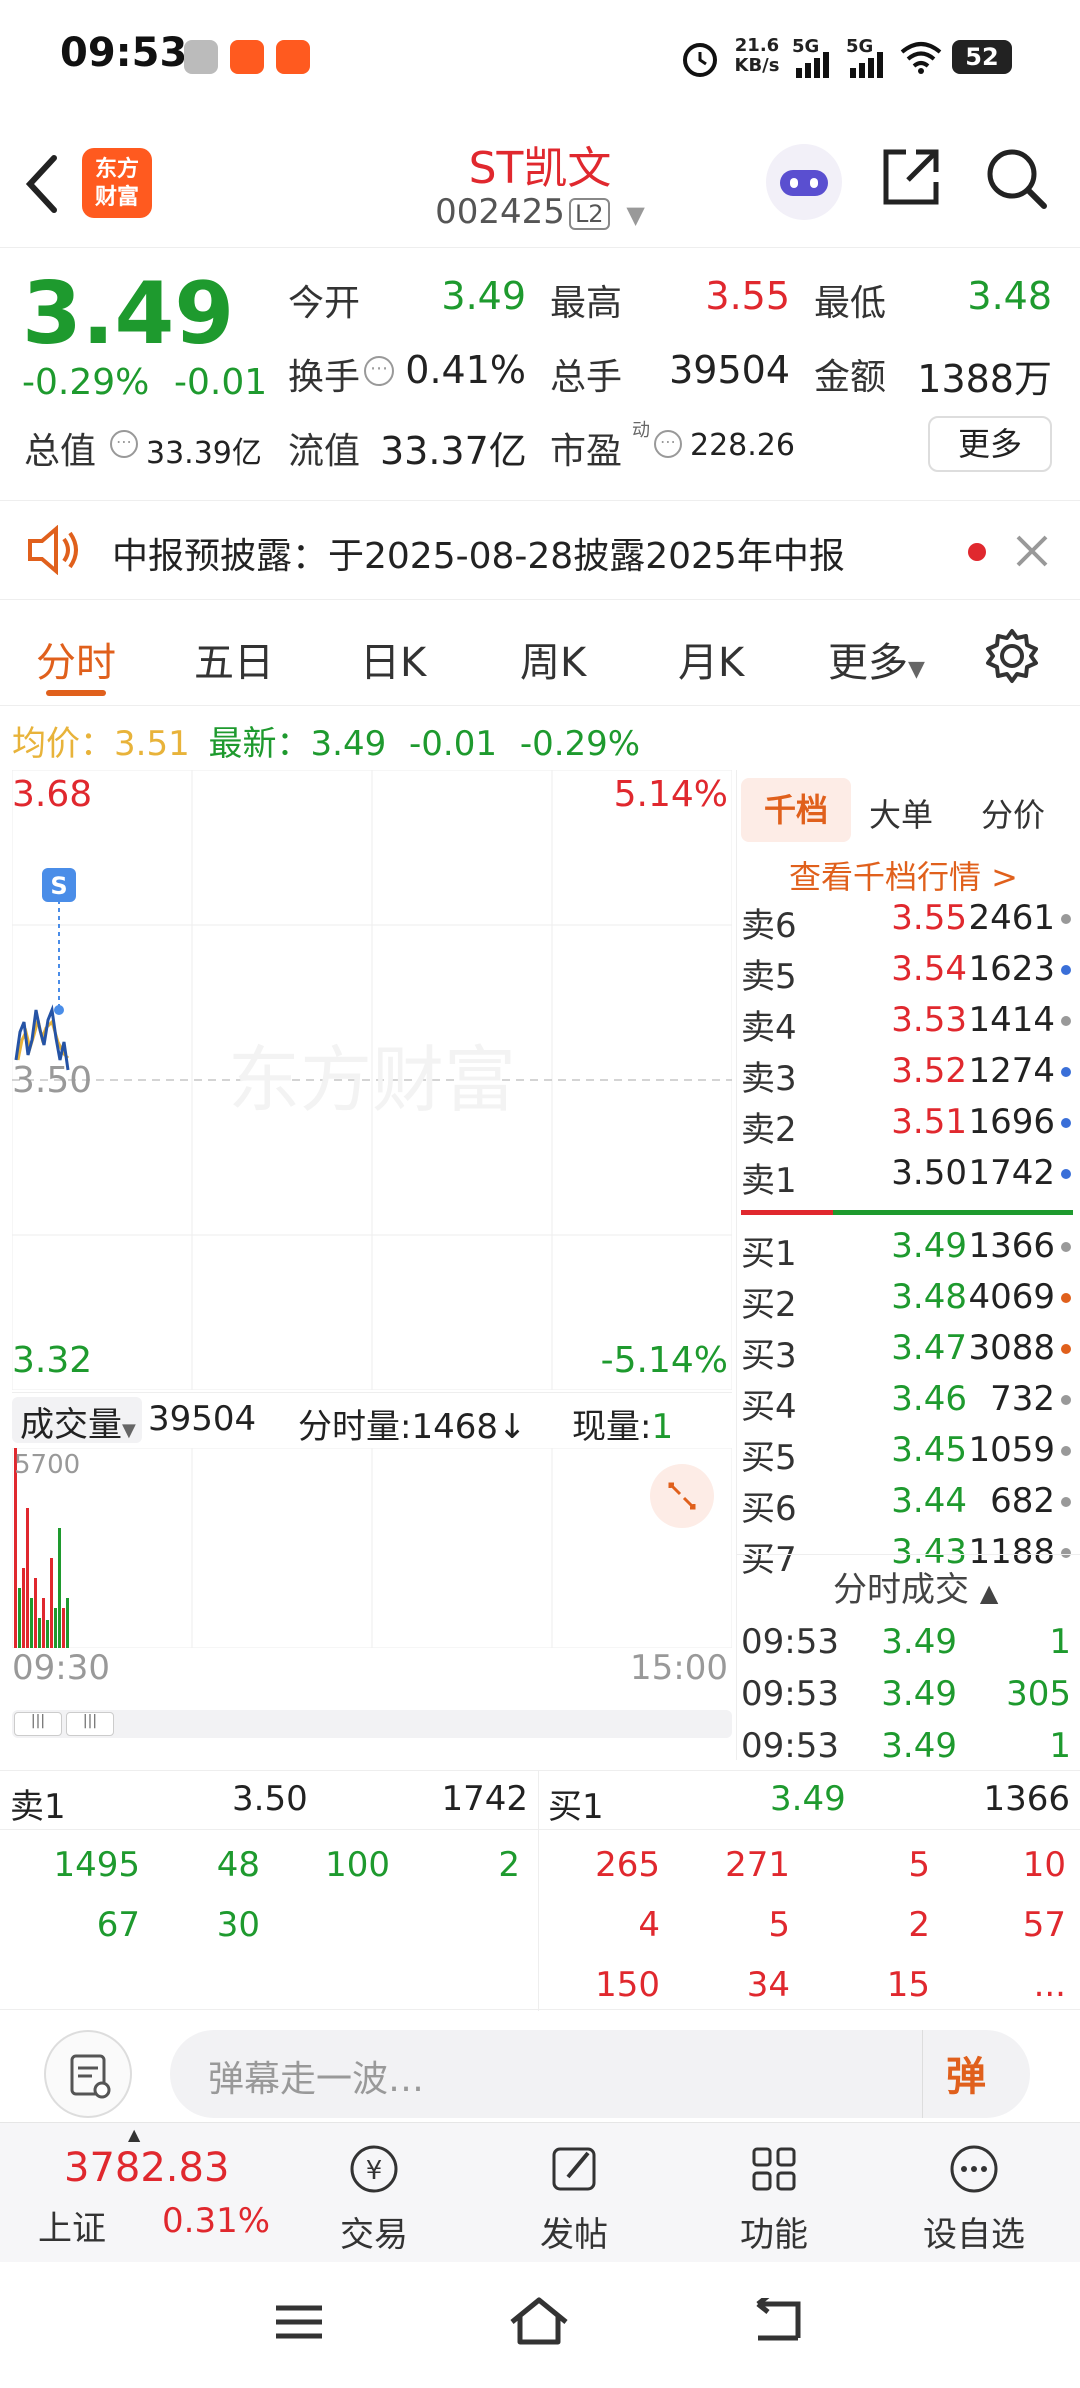 This screenshot has height=2388, width=1080. Describe the element at coordinates (876, 659) in the screenshot. I see `tab-more: 更多▼` at that location.